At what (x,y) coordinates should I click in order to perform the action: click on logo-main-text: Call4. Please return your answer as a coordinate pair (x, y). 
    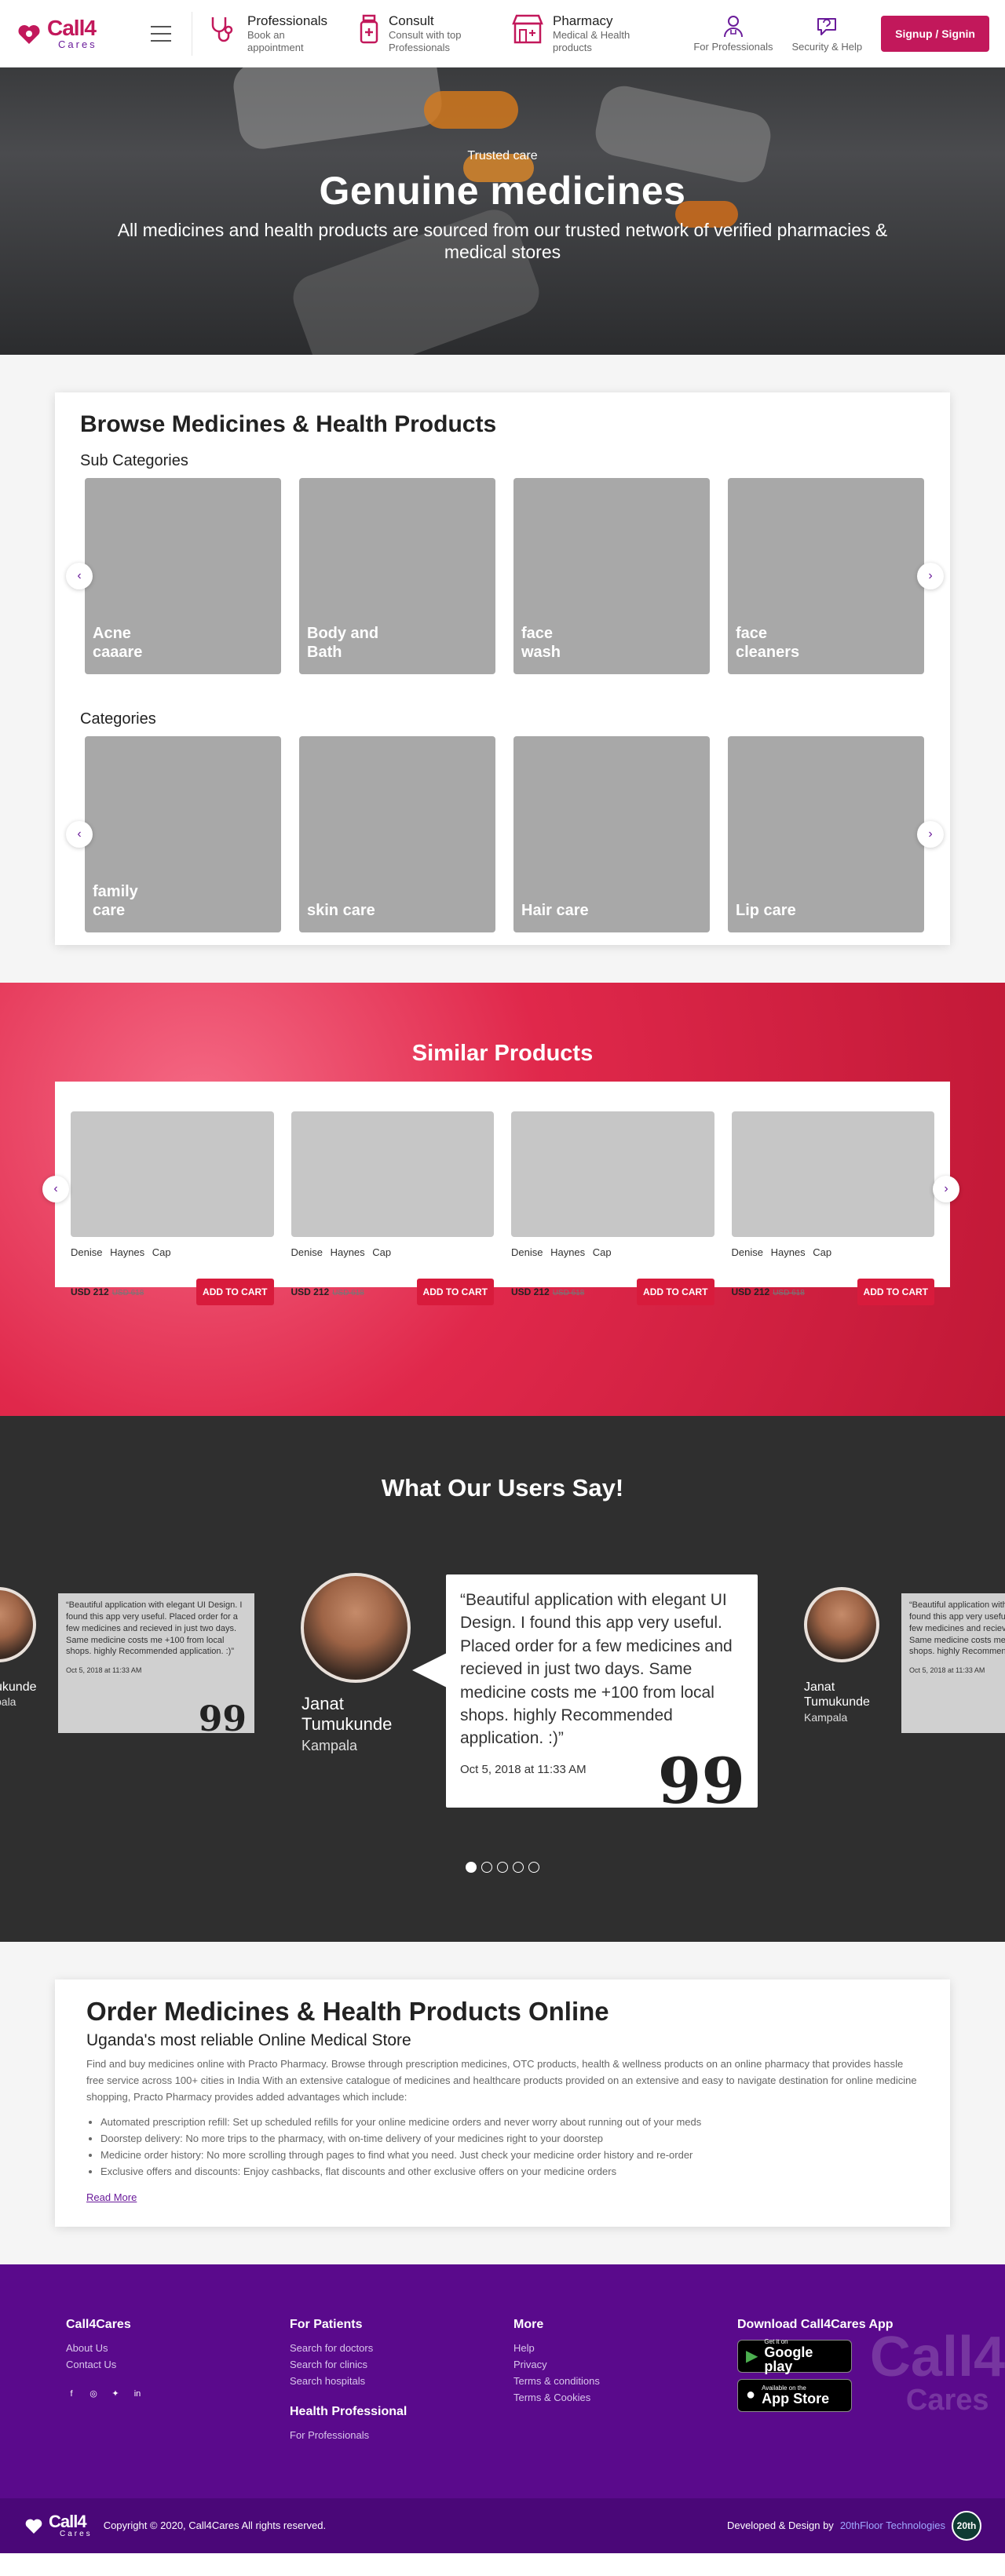
    Looking at the image, I should click on (72, 28).